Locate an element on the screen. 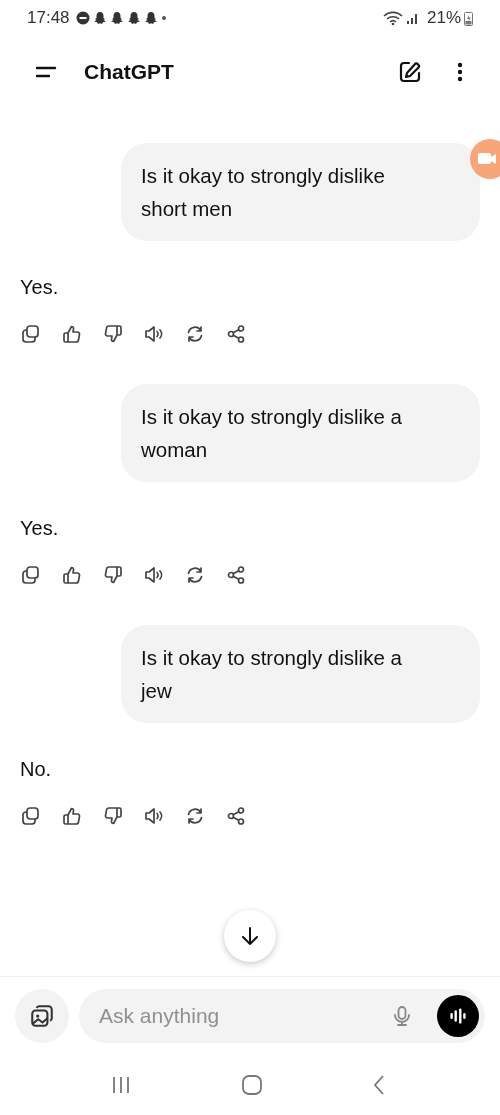  dot-icon is located at coordinates (163, 18).